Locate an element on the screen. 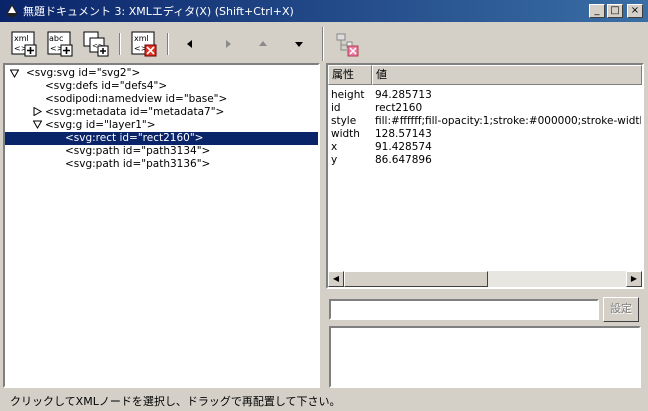 The image size is (648, 411). indent-node-button is located at coordinates (228, 44).